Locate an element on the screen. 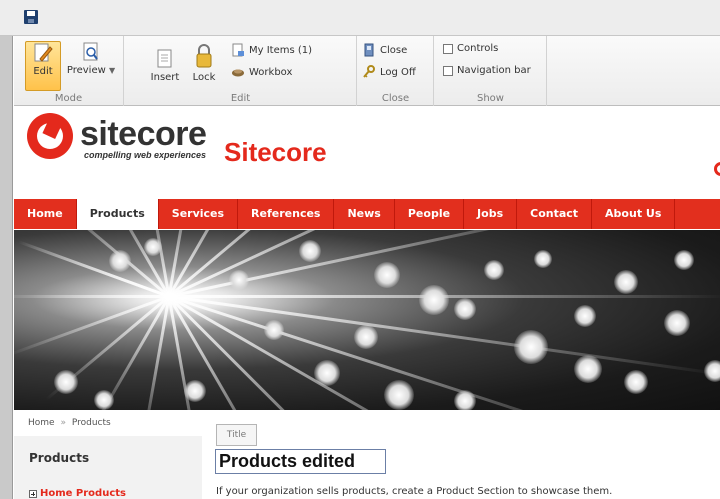 The height and width of the screenshot is (499, 720). sidebar-title: Products is located at coordinates (59, 458).